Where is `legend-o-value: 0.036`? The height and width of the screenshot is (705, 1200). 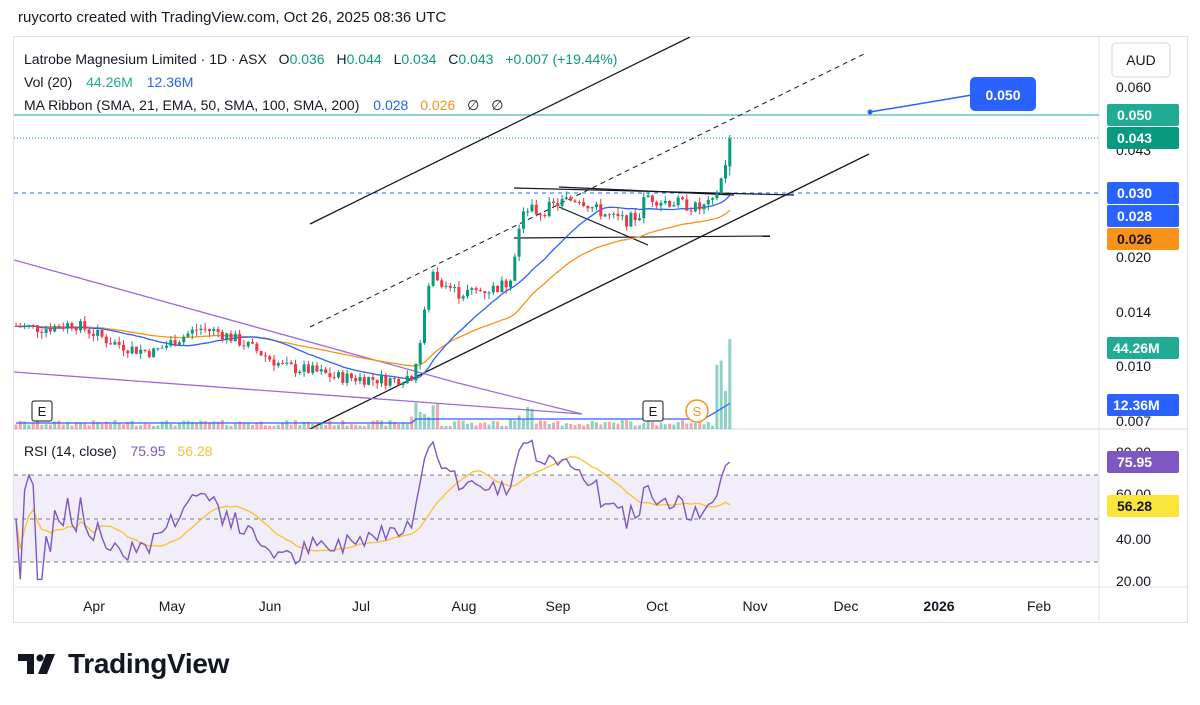 legend-o-value: 0.036 is located at coordinates (307, 59).